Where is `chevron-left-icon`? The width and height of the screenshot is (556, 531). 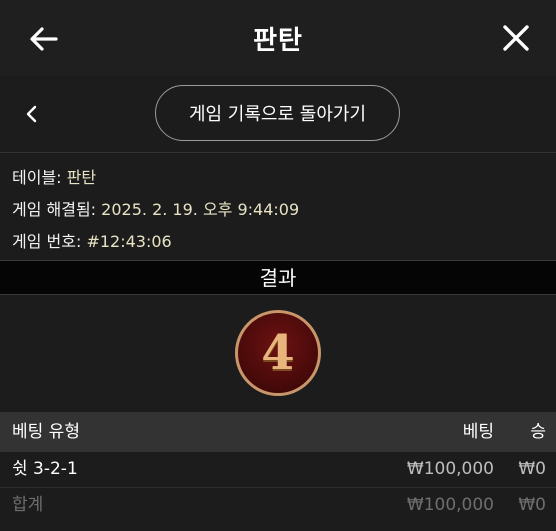
chevron-left-icon is located at coordinates (32, 114).